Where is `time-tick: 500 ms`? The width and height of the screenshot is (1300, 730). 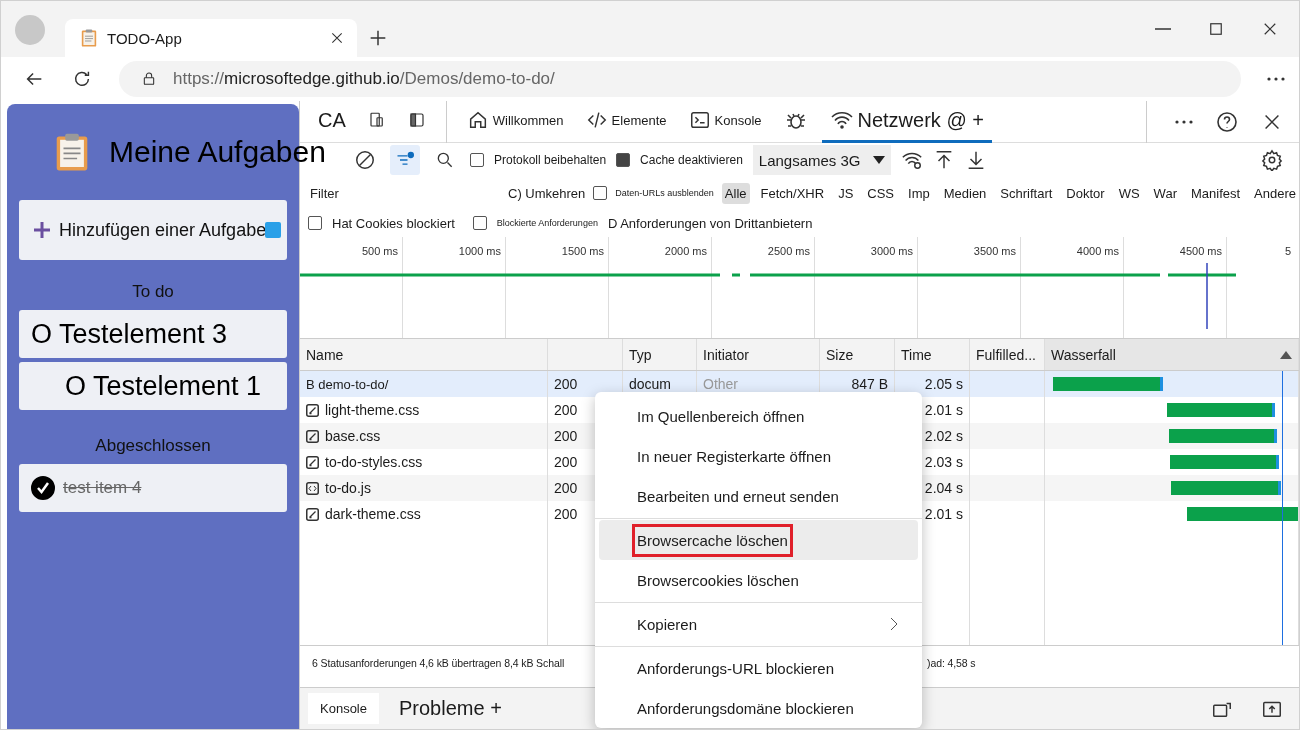 time-tick: 500 ms is located at coordinates (379, 252).